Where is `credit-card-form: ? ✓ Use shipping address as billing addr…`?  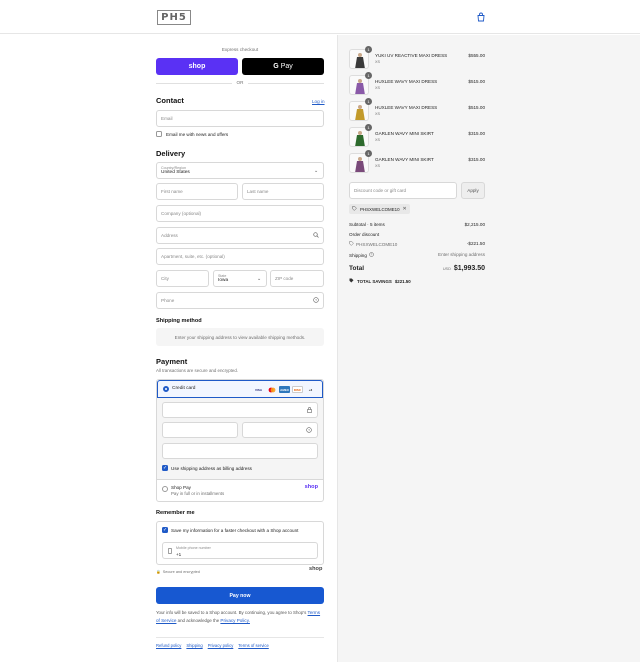 credit-card-form: ? ✓ Use shipping address as billing addr… is located at coordinates (240, 439).